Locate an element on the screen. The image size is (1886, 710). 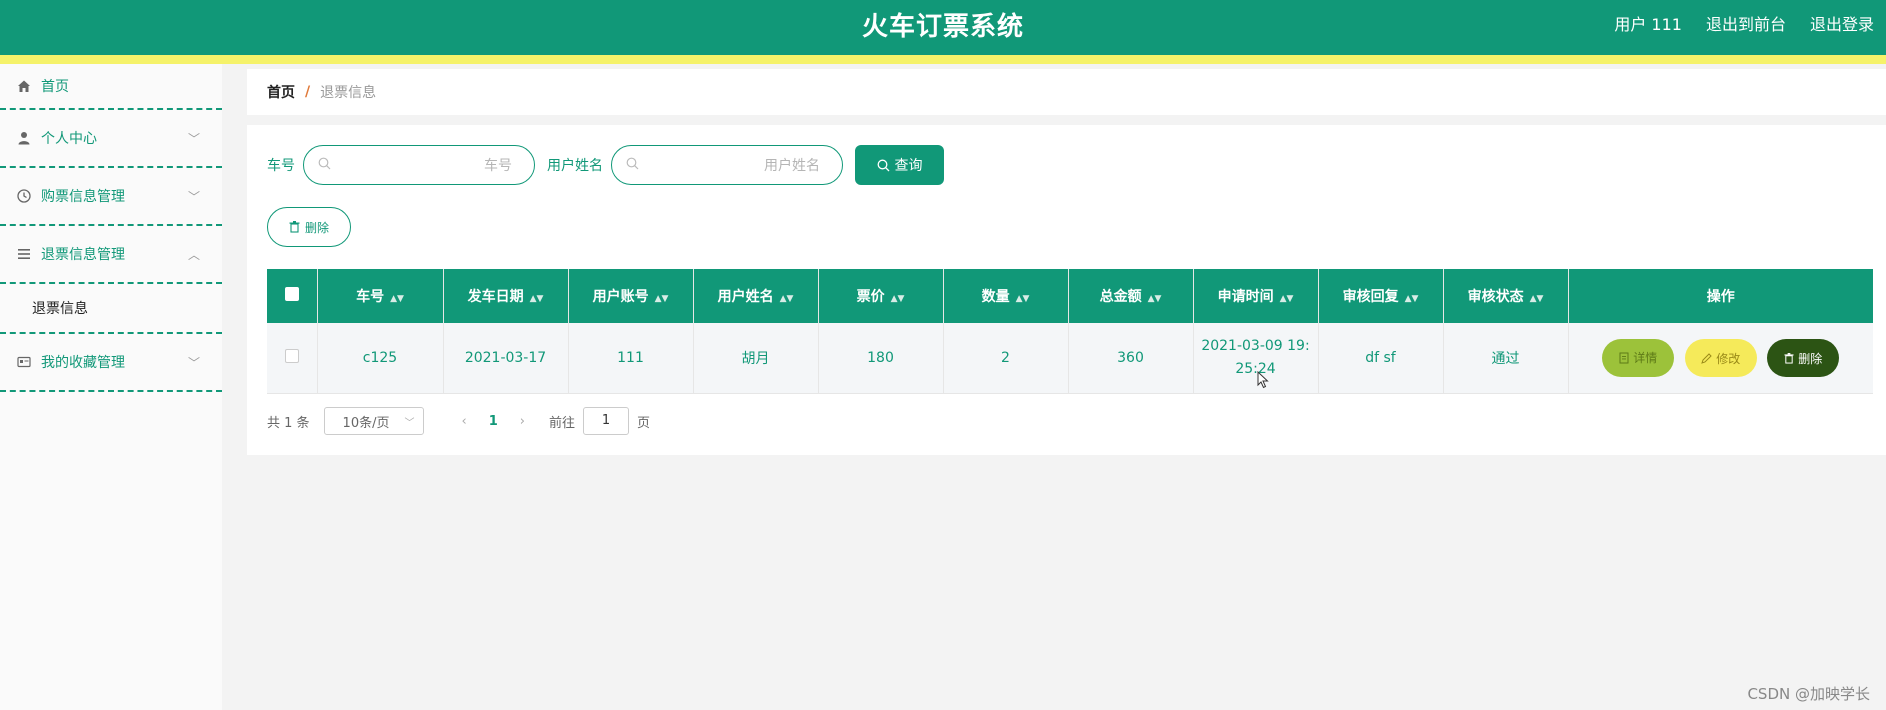
col-header-label: 操作 is located at coordinates (1720, 297).